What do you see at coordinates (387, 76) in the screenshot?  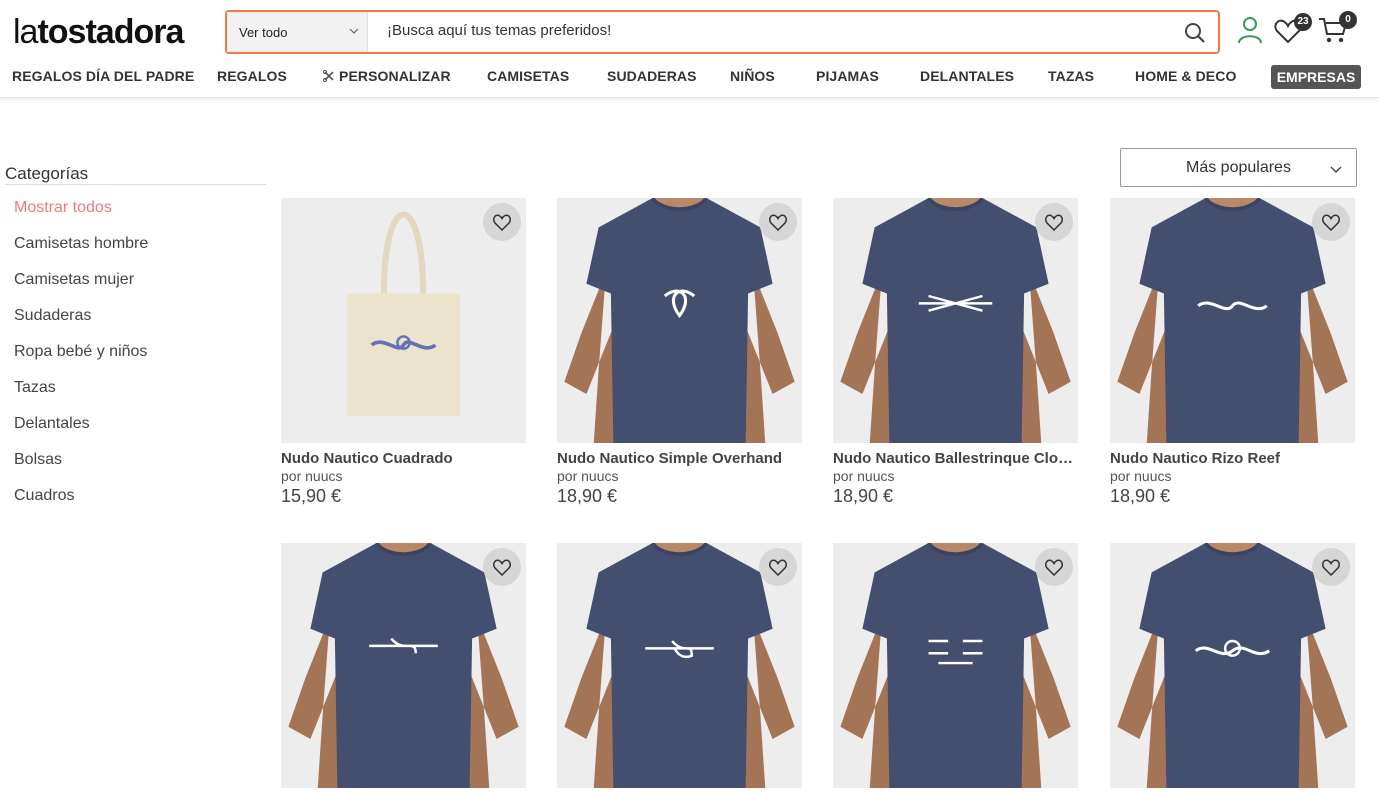 I see `nav-item-personalizar: PERSONALIZAR` at bounding box center [387, 76].